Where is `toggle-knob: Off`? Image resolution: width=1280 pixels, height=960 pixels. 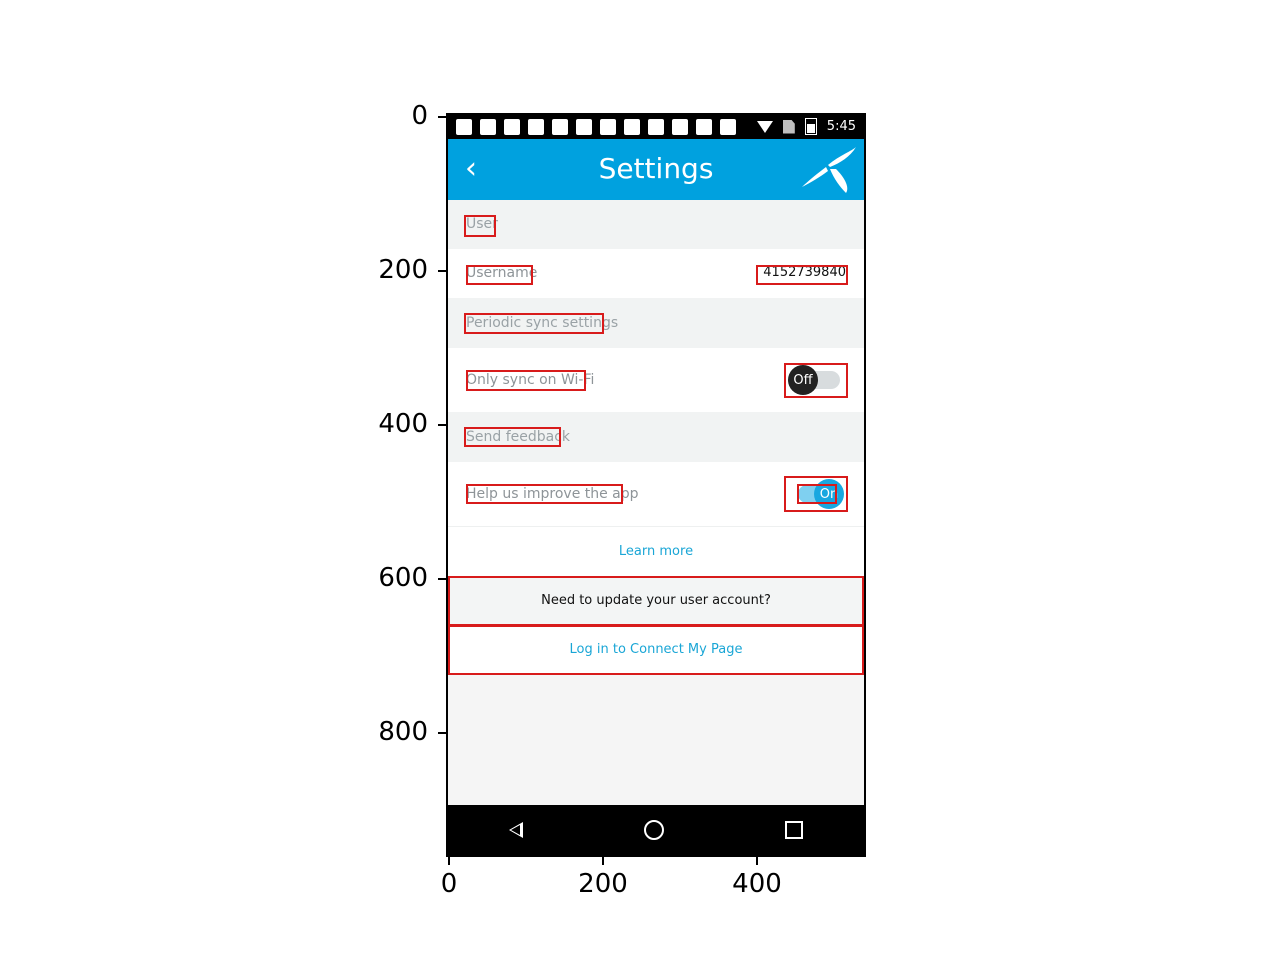
toggle-knob: Off is located at coordinates (803, 380).